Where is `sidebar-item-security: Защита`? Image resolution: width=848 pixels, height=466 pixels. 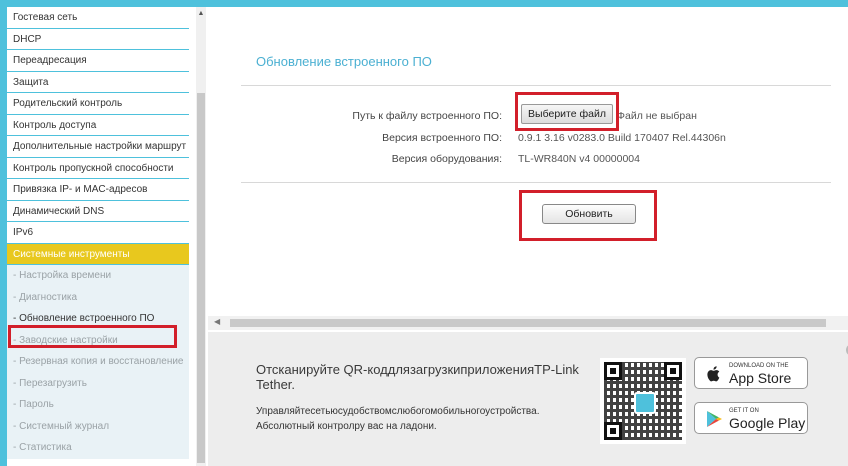 sidebar-item-security: Защита is located at coordinates (98, 82).